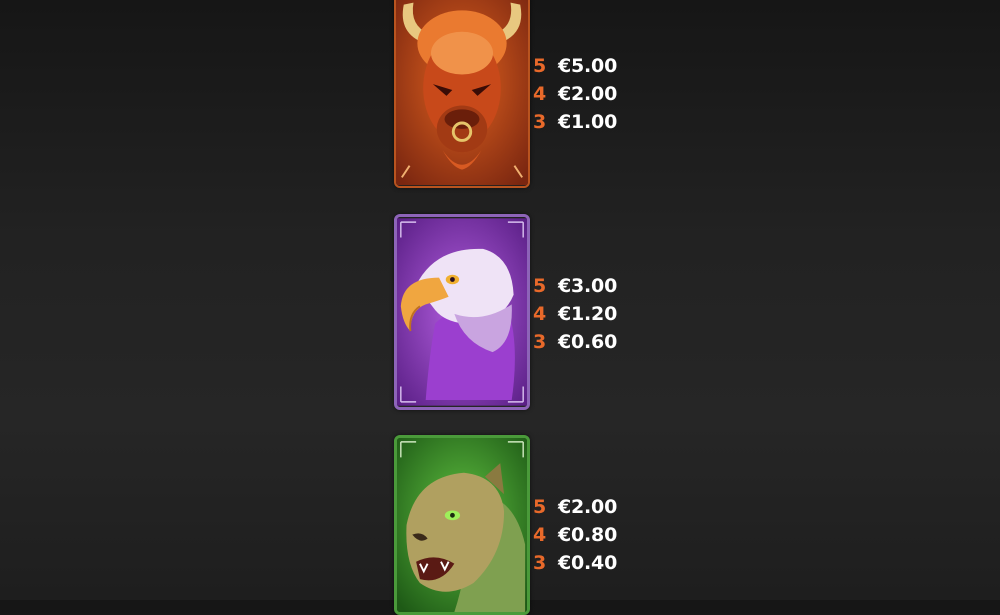  I want to click on eagle-payout-list: 5 €3.00 4 €1.20 3 €0.60, so click(593, 314).